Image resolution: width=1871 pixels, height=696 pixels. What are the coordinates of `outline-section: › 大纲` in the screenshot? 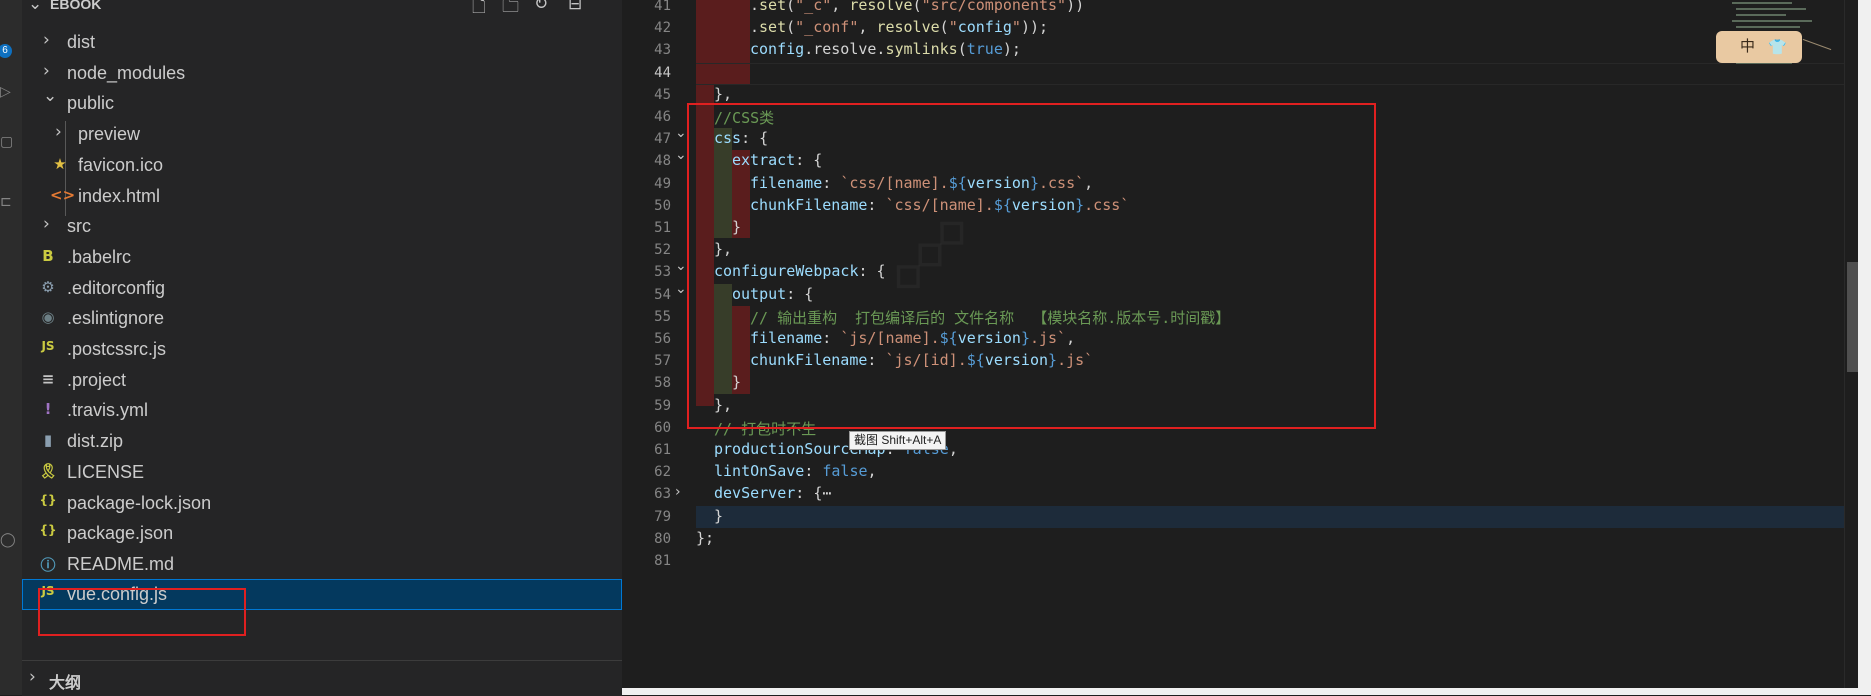 It's located at (322, 678).